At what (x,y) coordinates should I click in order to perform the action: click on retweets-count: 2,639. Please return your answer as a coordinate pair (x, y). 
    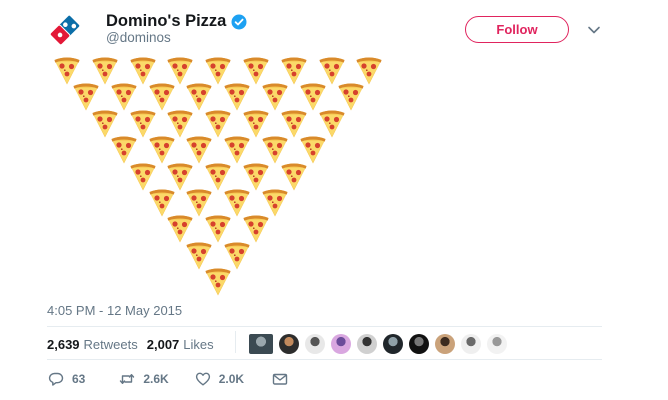
    Looking at the image, I should click on (63, 344).